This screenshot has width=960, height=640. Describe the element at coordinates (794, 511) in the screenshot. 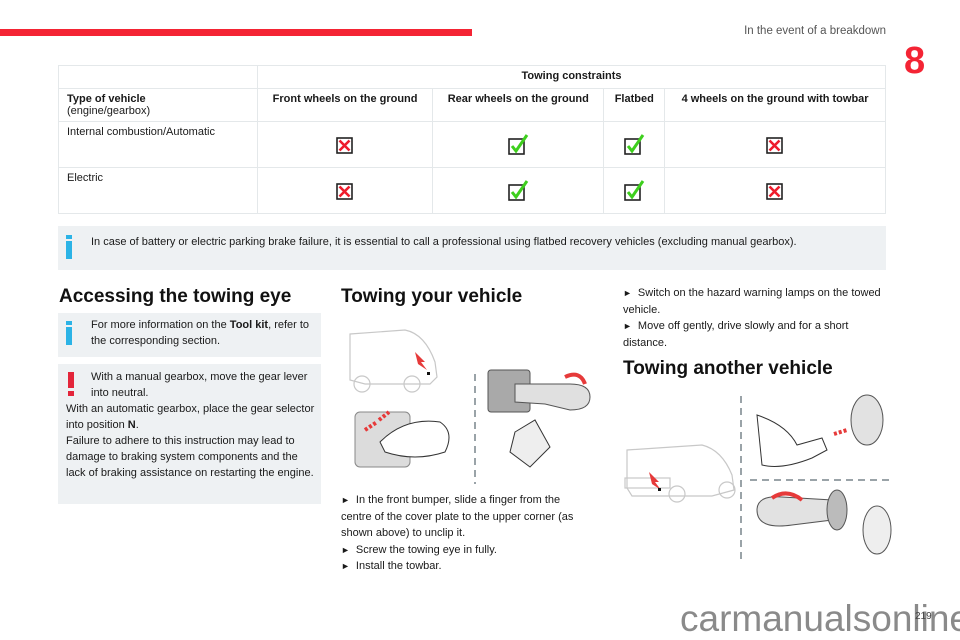

I see `towing-eye-icon` at that location.